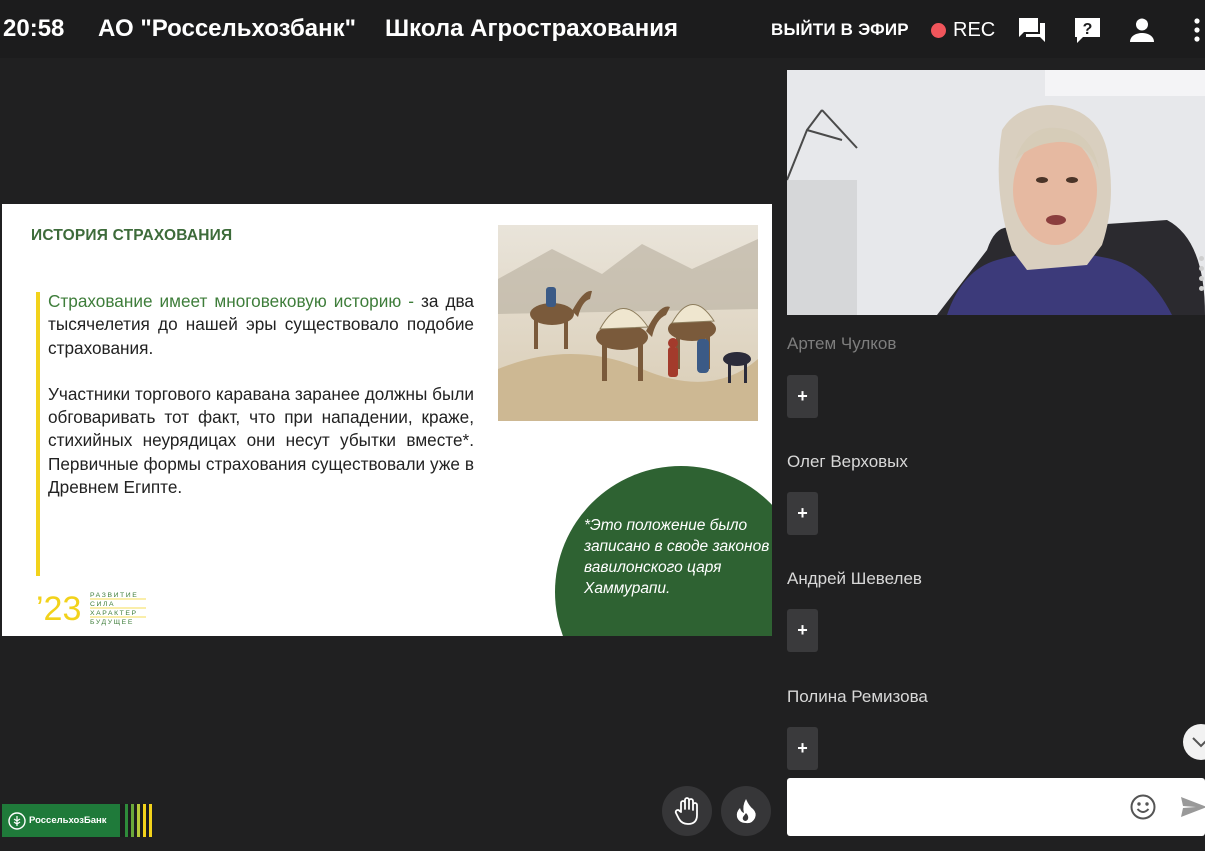  I want to click on brand-stripes, so click(136, 820).